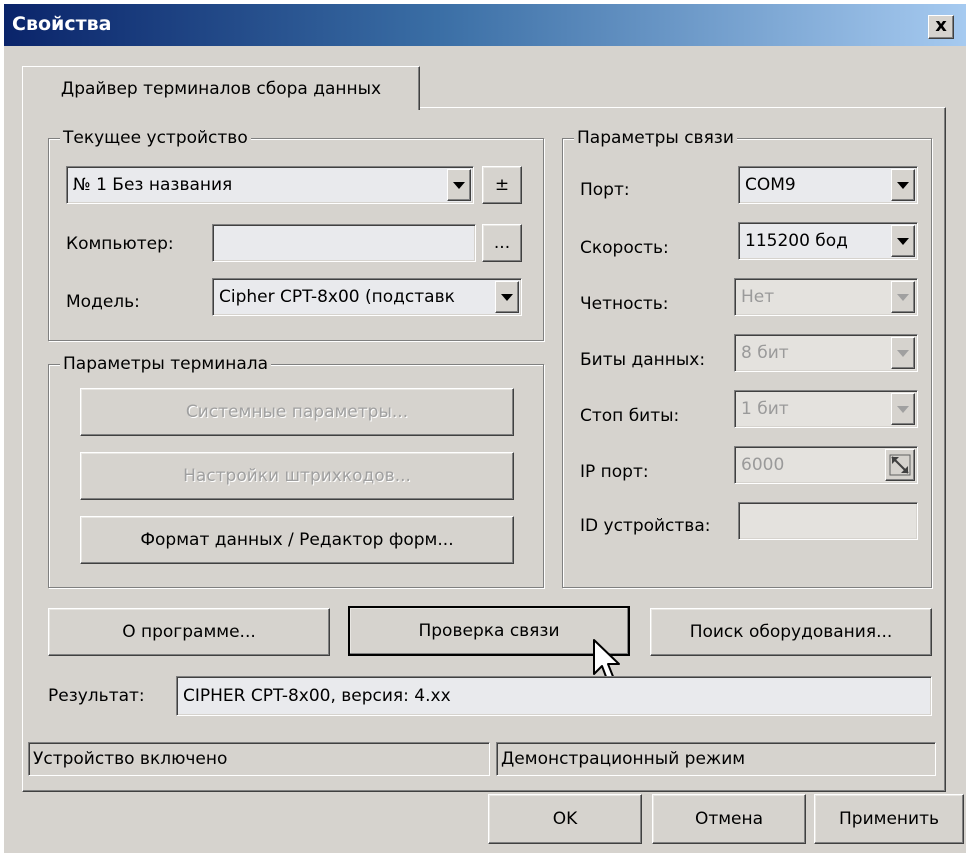 The height and width of the screenshot is (857, 970). I want to click on cancel-button: Отмена, so click(729, 819).